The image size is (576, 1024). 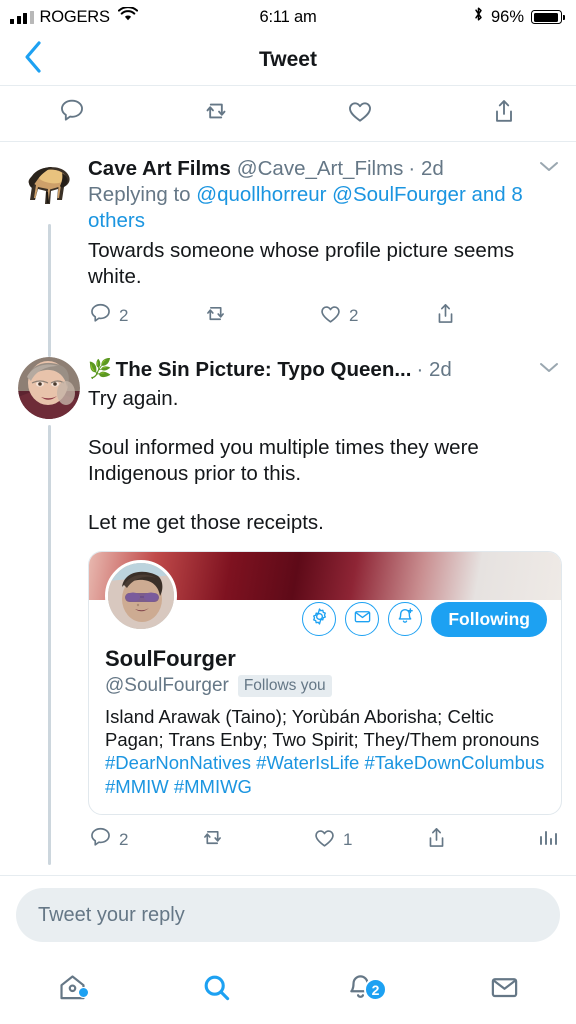 I want to click on battery-icon, so click(x=548, y=17).